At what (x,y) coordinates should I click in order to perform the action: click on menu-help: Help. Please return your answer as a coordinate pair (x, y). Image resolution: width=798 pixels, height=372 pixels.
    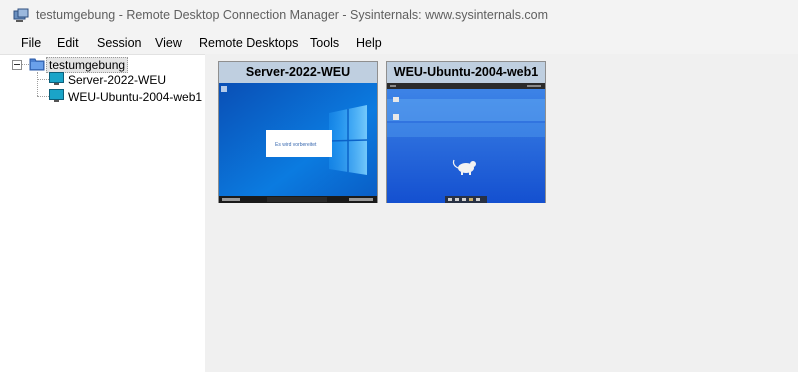
    Looking at the image, I should click on (369, 43).